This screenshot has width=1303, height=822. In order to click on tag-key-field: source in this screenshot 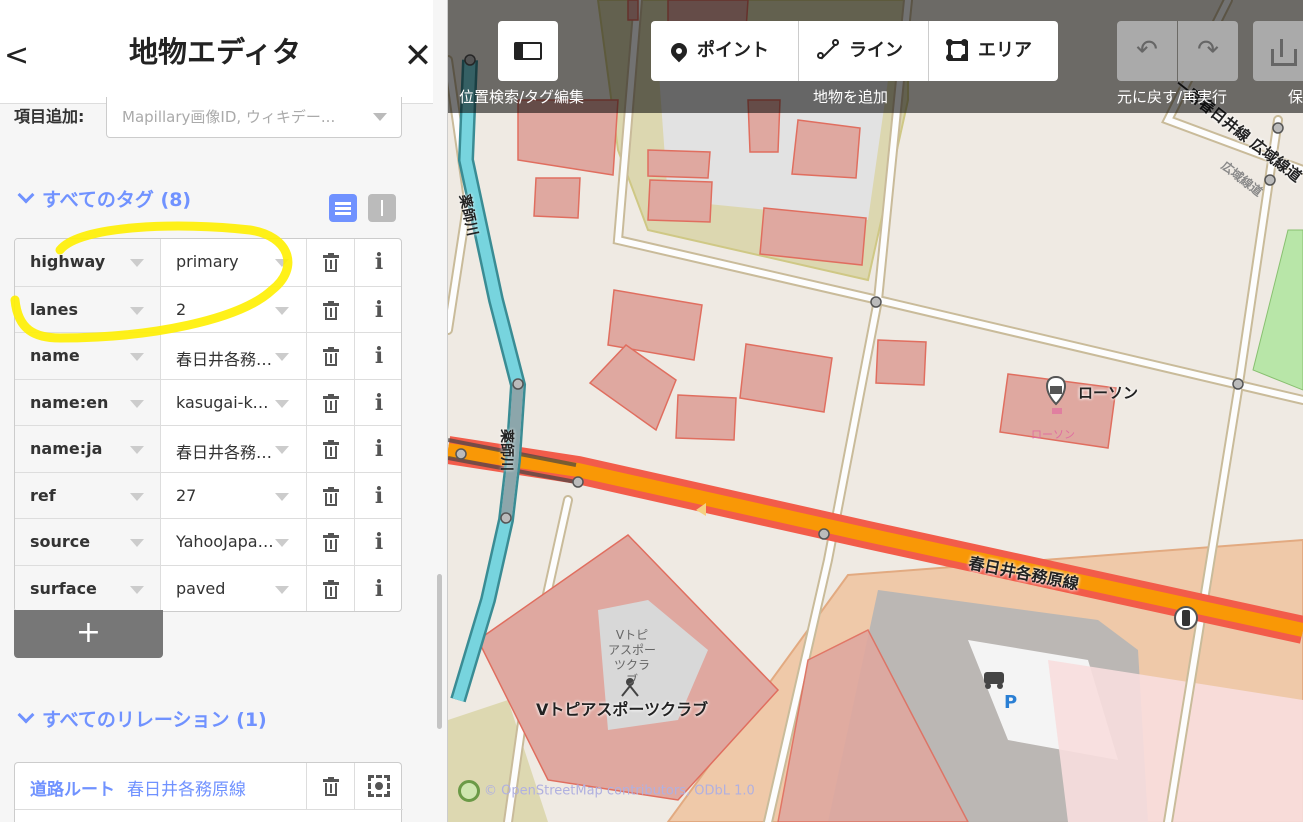, I will do `click(88, 542)`.